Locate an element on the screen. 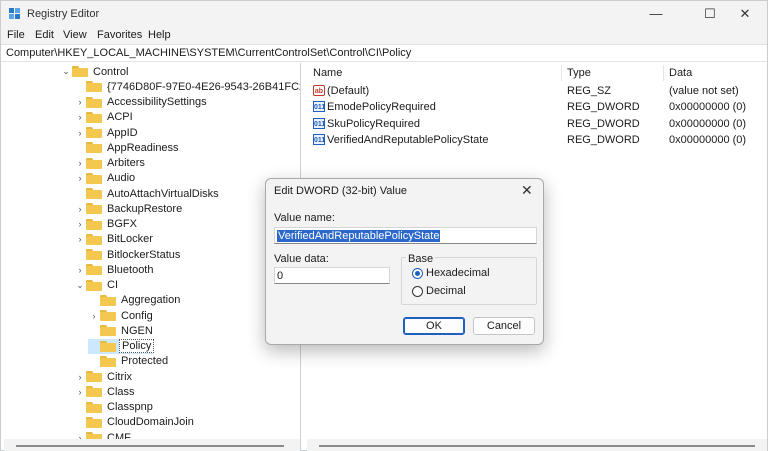  dialog-close-icon: ✕ is located at coordinates (527, 190).